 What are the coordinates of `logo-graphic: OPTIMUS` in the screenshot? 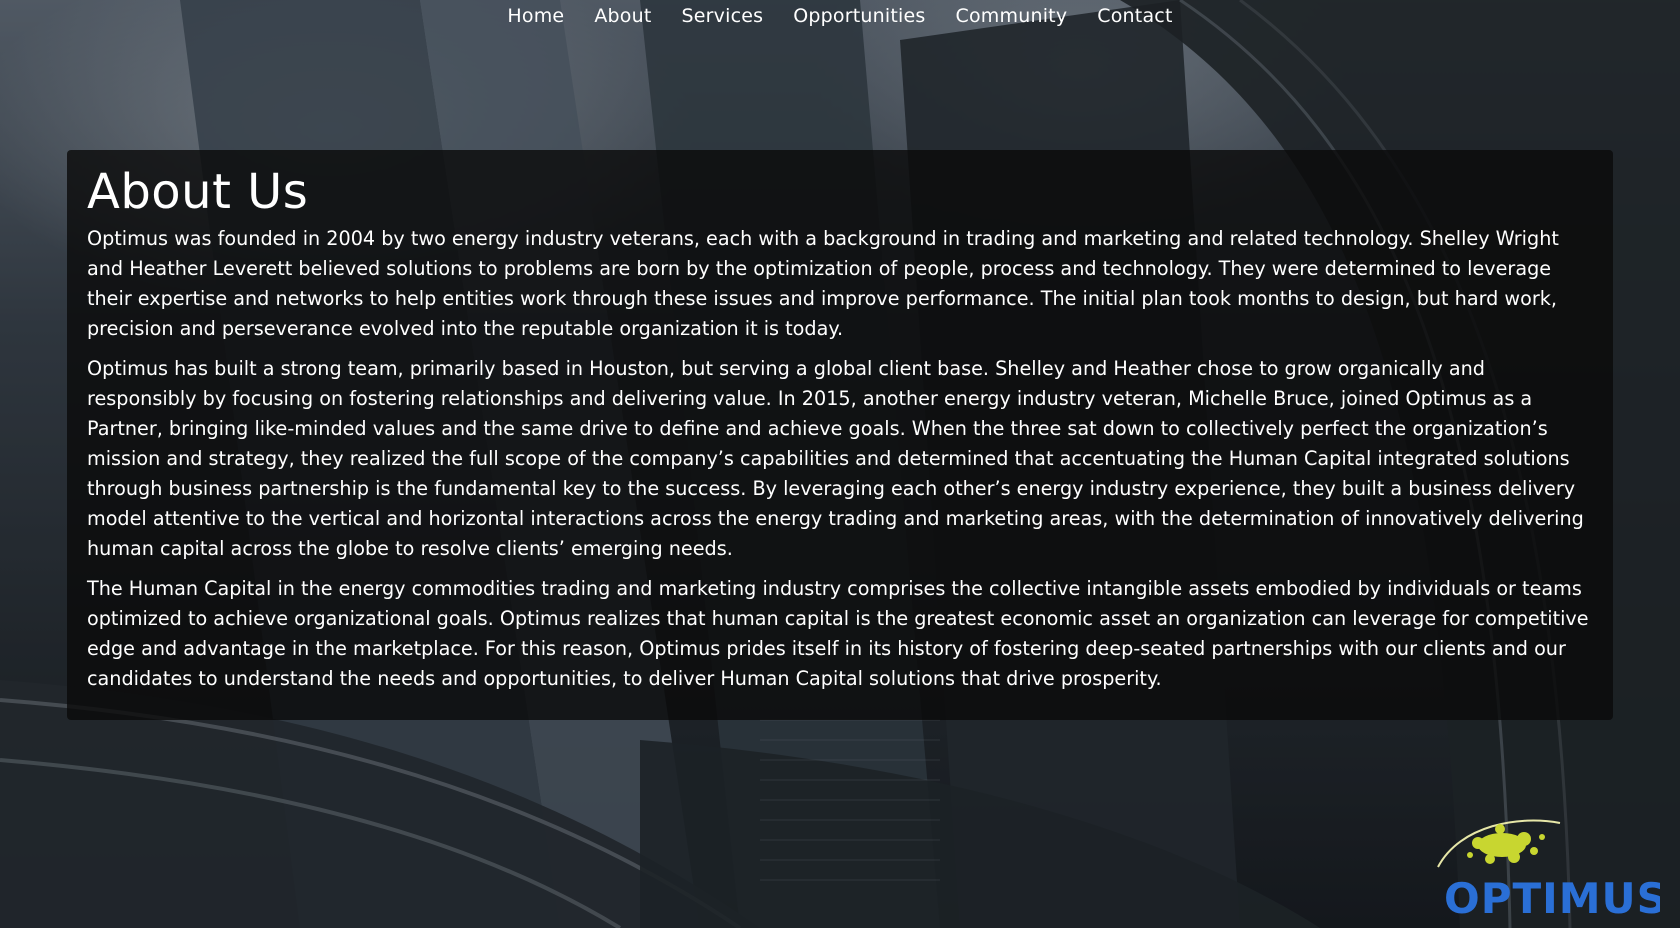 It's located at (1552, 871).